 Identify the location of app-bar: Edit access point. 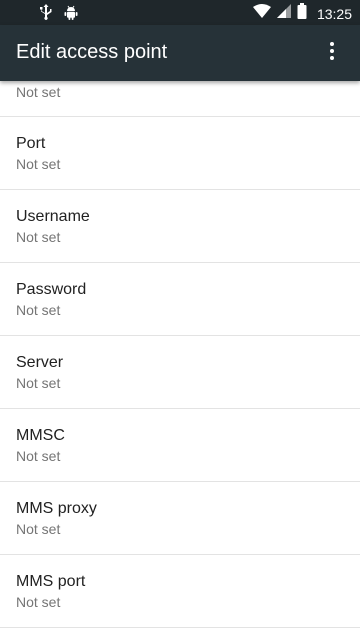
(180, 53).